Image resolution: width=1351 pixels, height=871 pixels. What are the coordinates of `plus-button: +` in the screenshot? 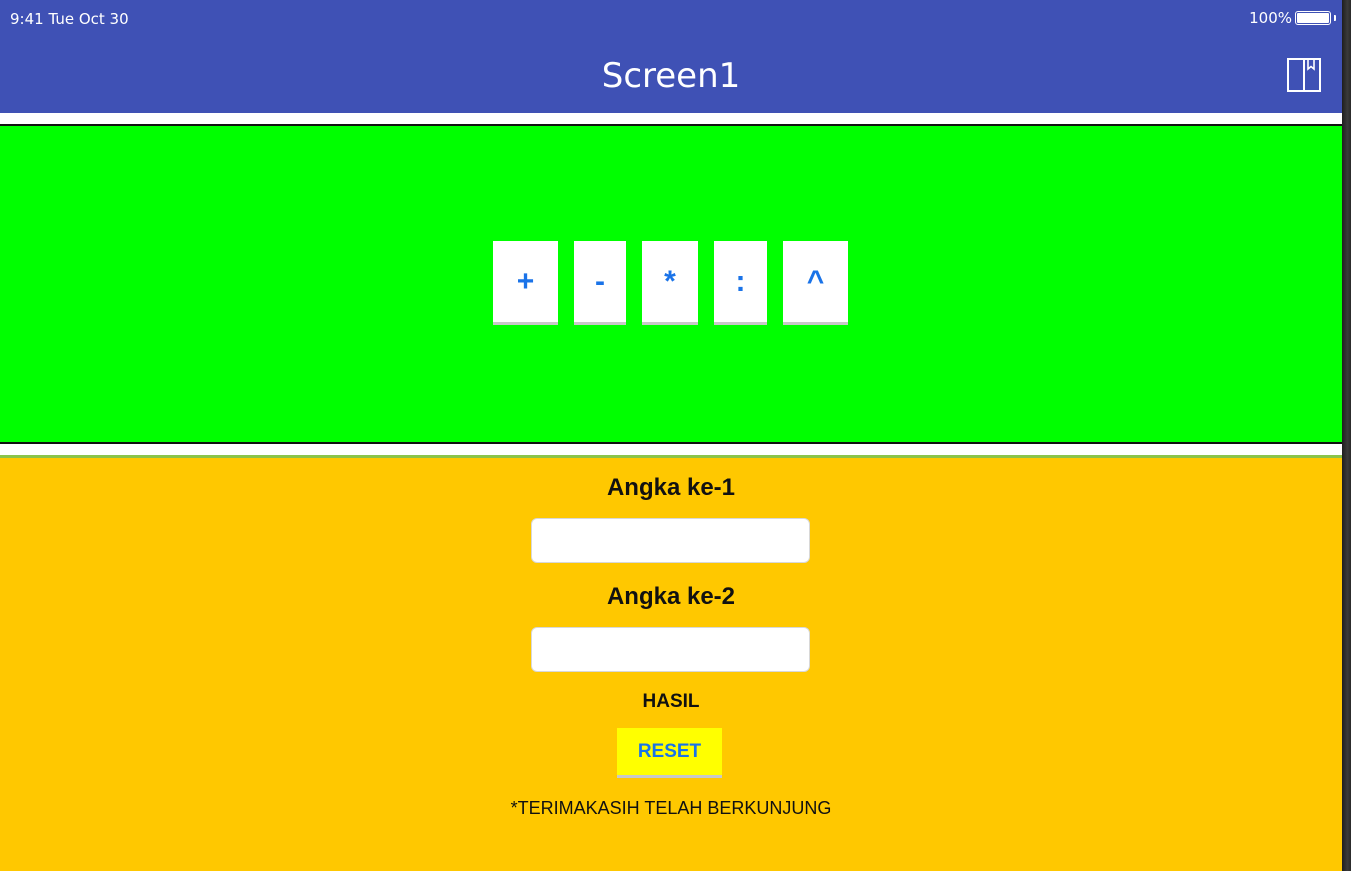 It's located at (525, 283).